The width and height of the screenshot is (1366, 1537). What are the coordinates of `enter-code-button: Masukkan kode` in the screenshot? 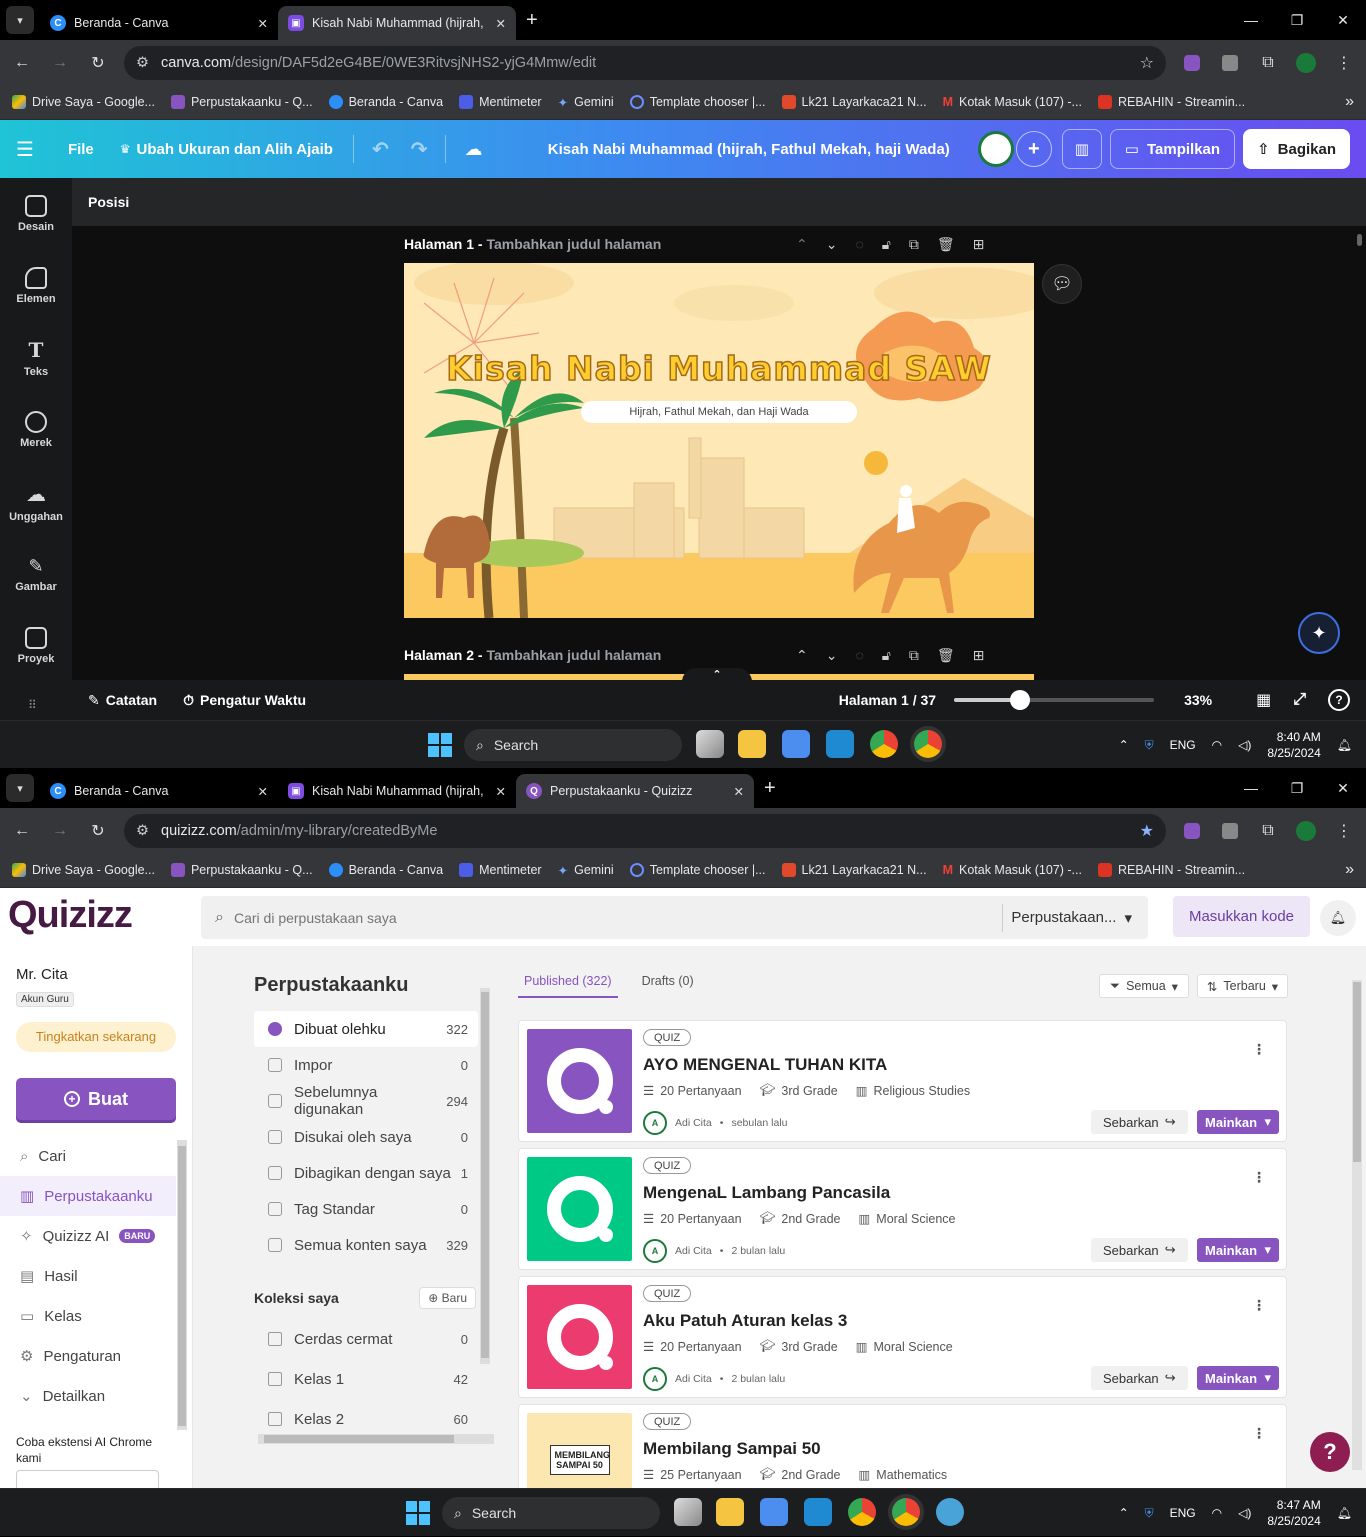 It's located at (1241, 916).